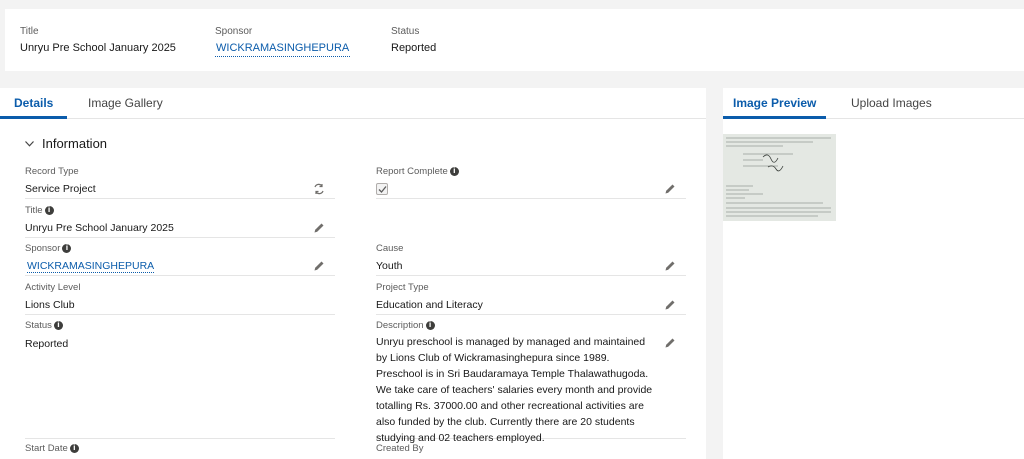 The height and width of the screenshot is (459, 1024). I want to click on field-cause: Cause Youth, so click(531, 259).